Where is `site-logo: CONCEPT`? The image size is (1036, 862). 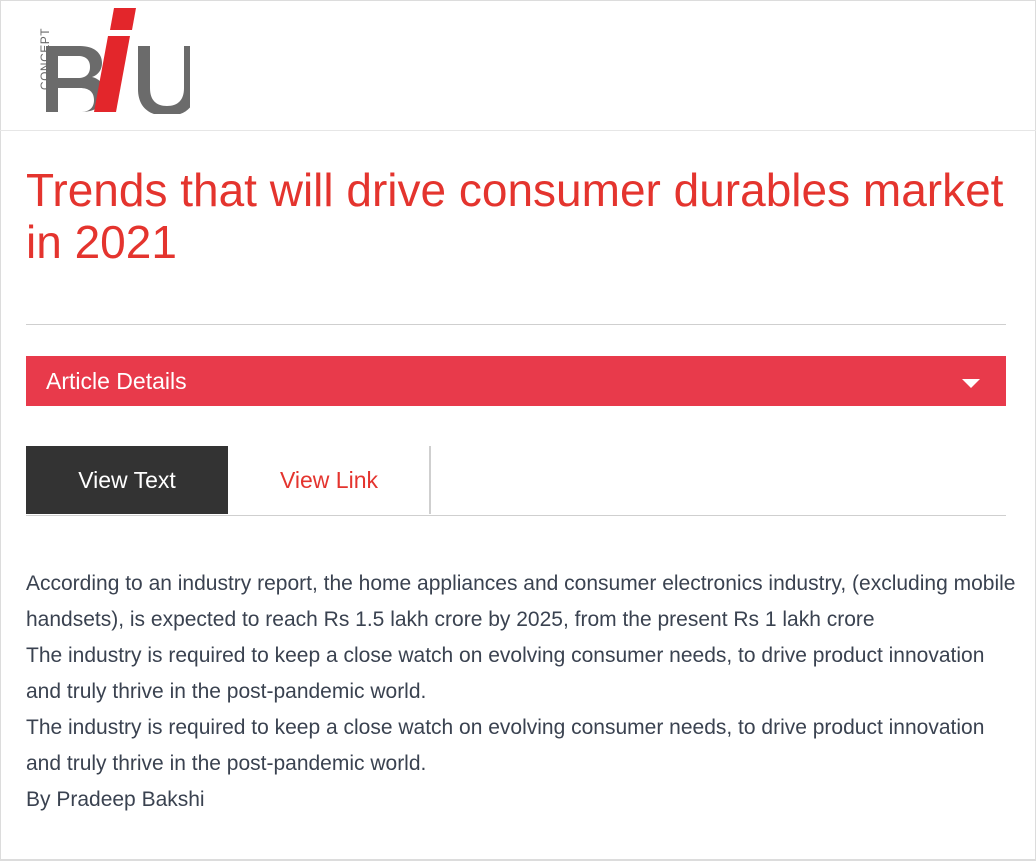 site-logo: CONCEPT is located at coordinates (112, 61).